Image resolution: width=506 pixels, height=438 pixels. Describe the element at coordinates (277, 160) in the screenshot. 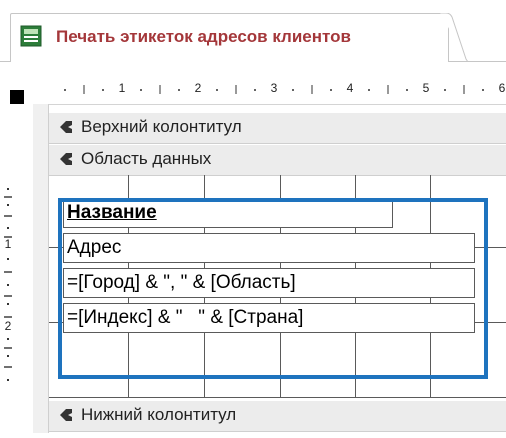

I see `detail-section-bar: Область данных` at that location.